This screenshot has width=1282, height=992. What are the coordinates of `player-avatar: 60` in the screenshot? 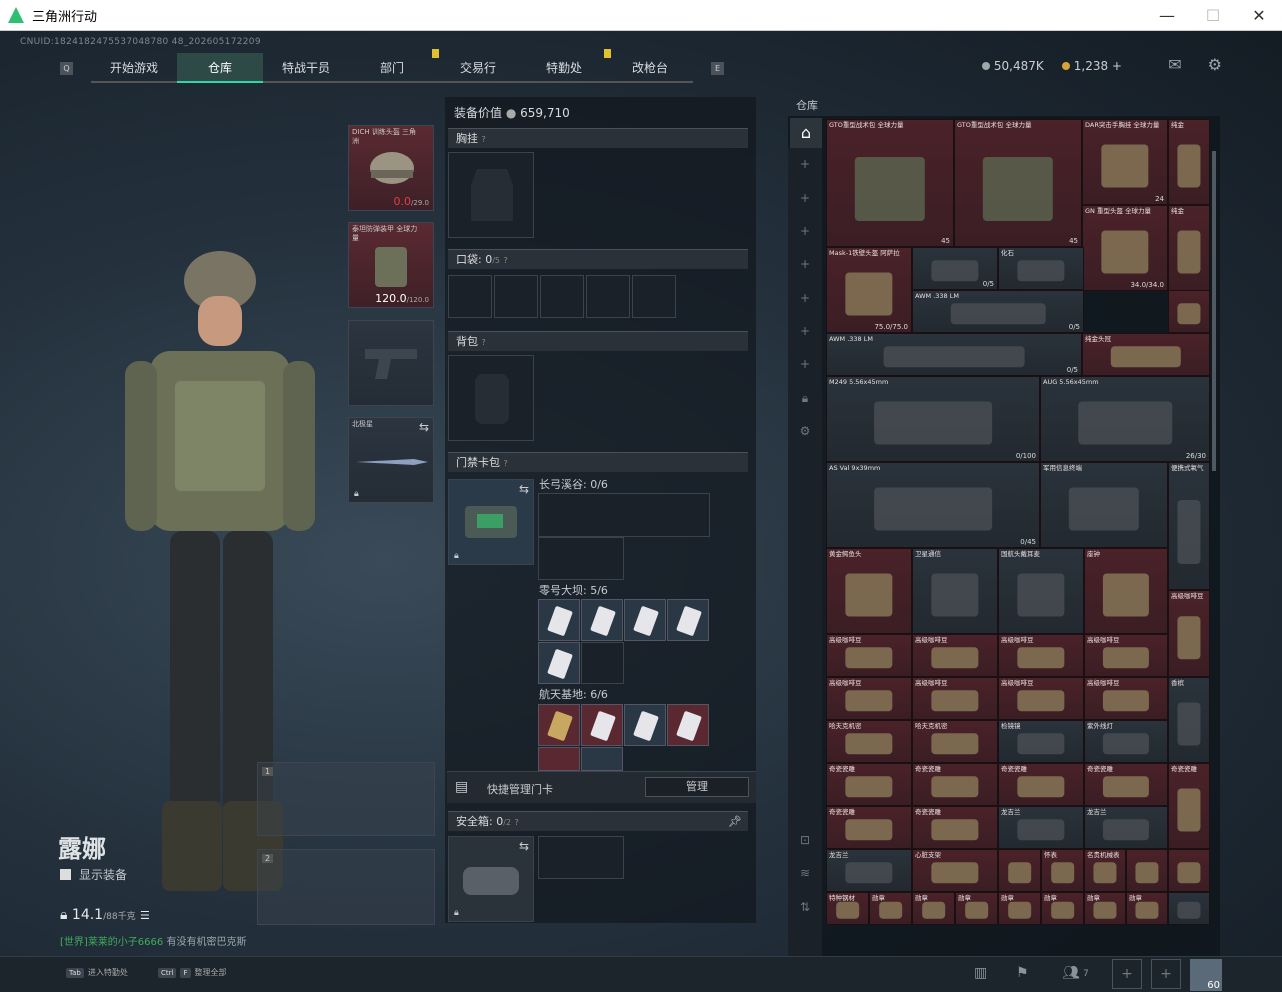 It's located at (1206, 975).